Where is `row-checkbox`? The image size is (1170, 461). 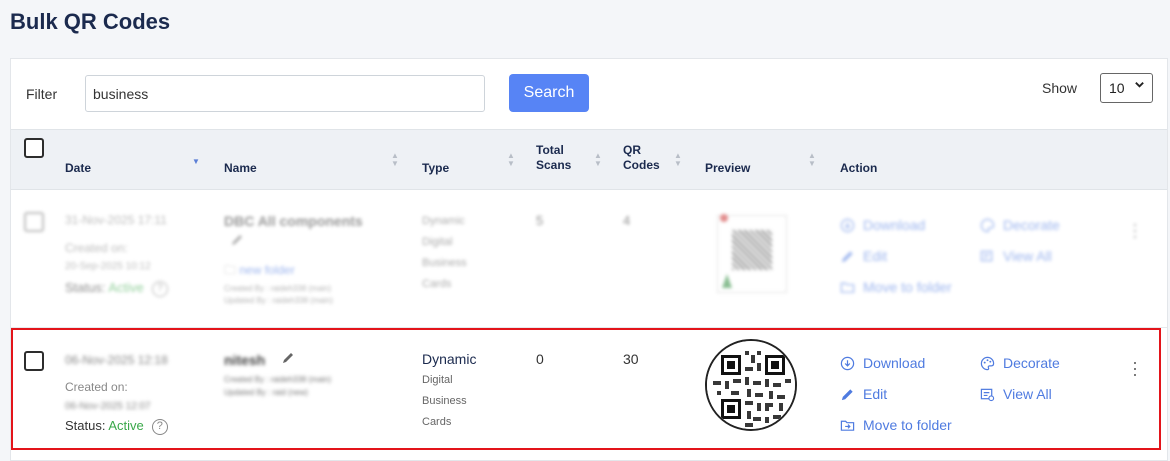 row-checkbox is located at coordinates (34, 222).